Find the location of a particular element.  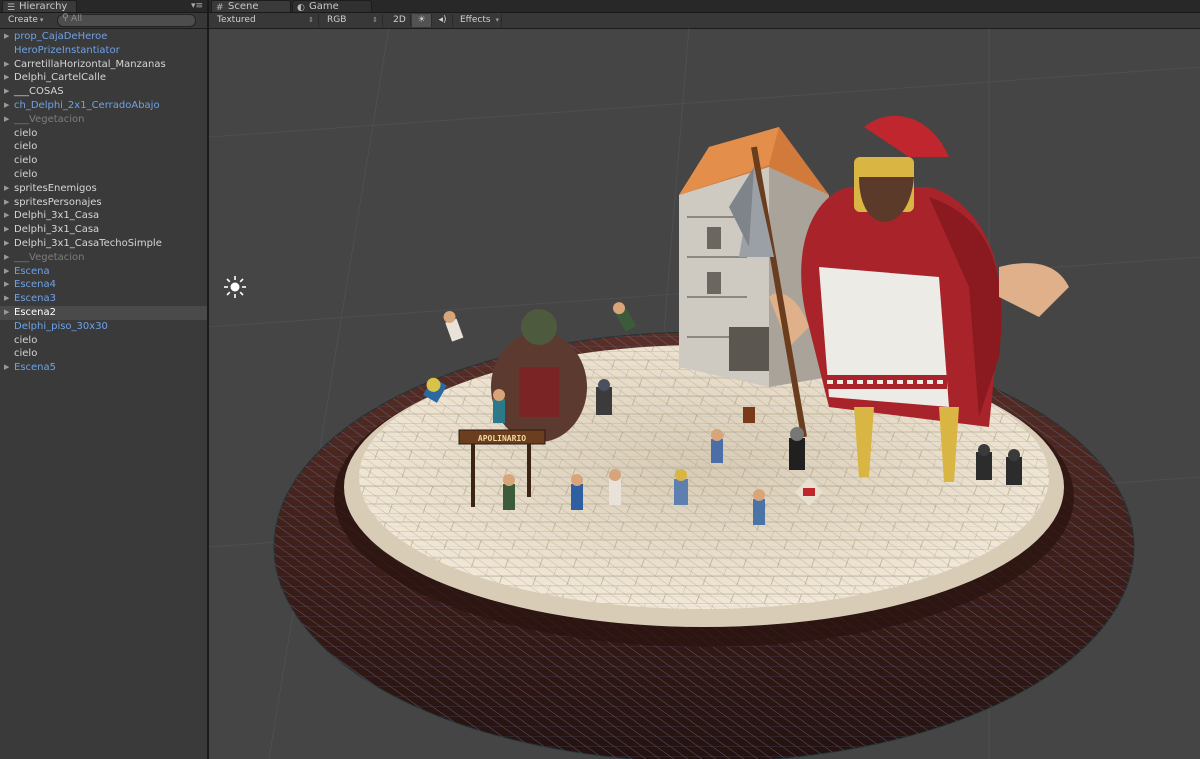

tab-hierarchy: ☰ Hierarchy is located at coordinates (39, 6).